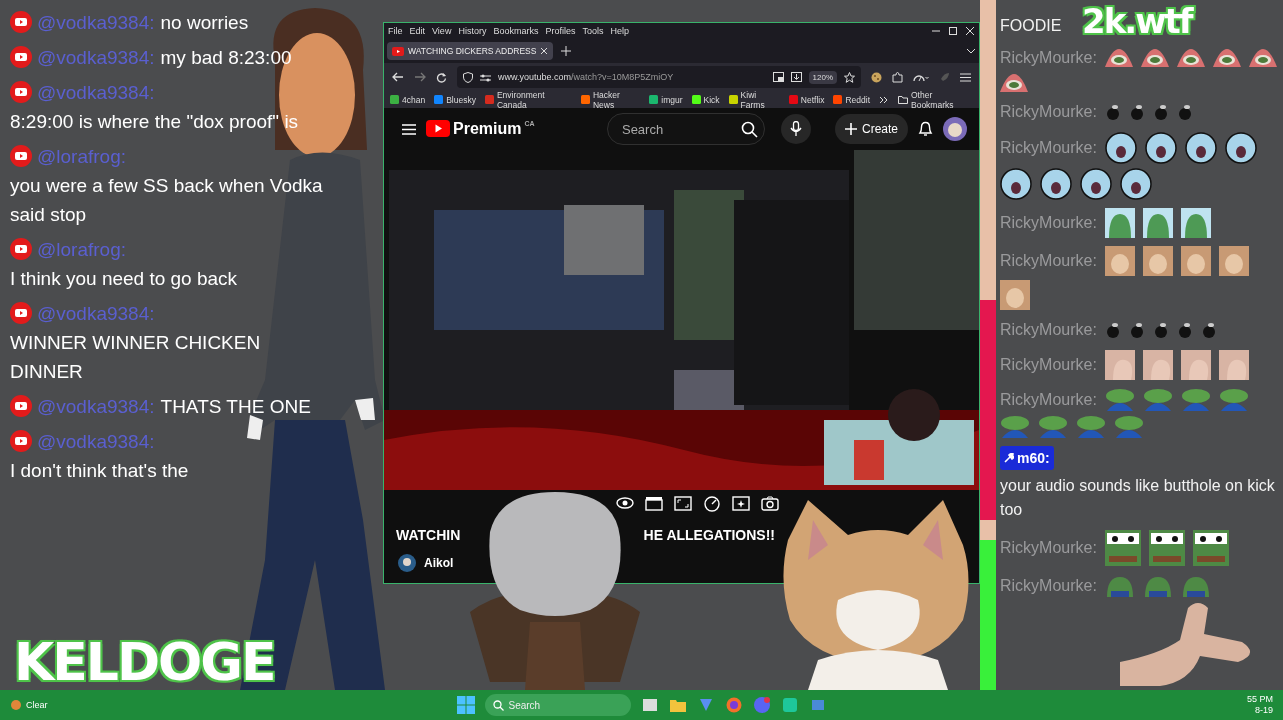 The image size is (1283, 720). I want to click on bookmark: Bluesky, so click(455, 99).